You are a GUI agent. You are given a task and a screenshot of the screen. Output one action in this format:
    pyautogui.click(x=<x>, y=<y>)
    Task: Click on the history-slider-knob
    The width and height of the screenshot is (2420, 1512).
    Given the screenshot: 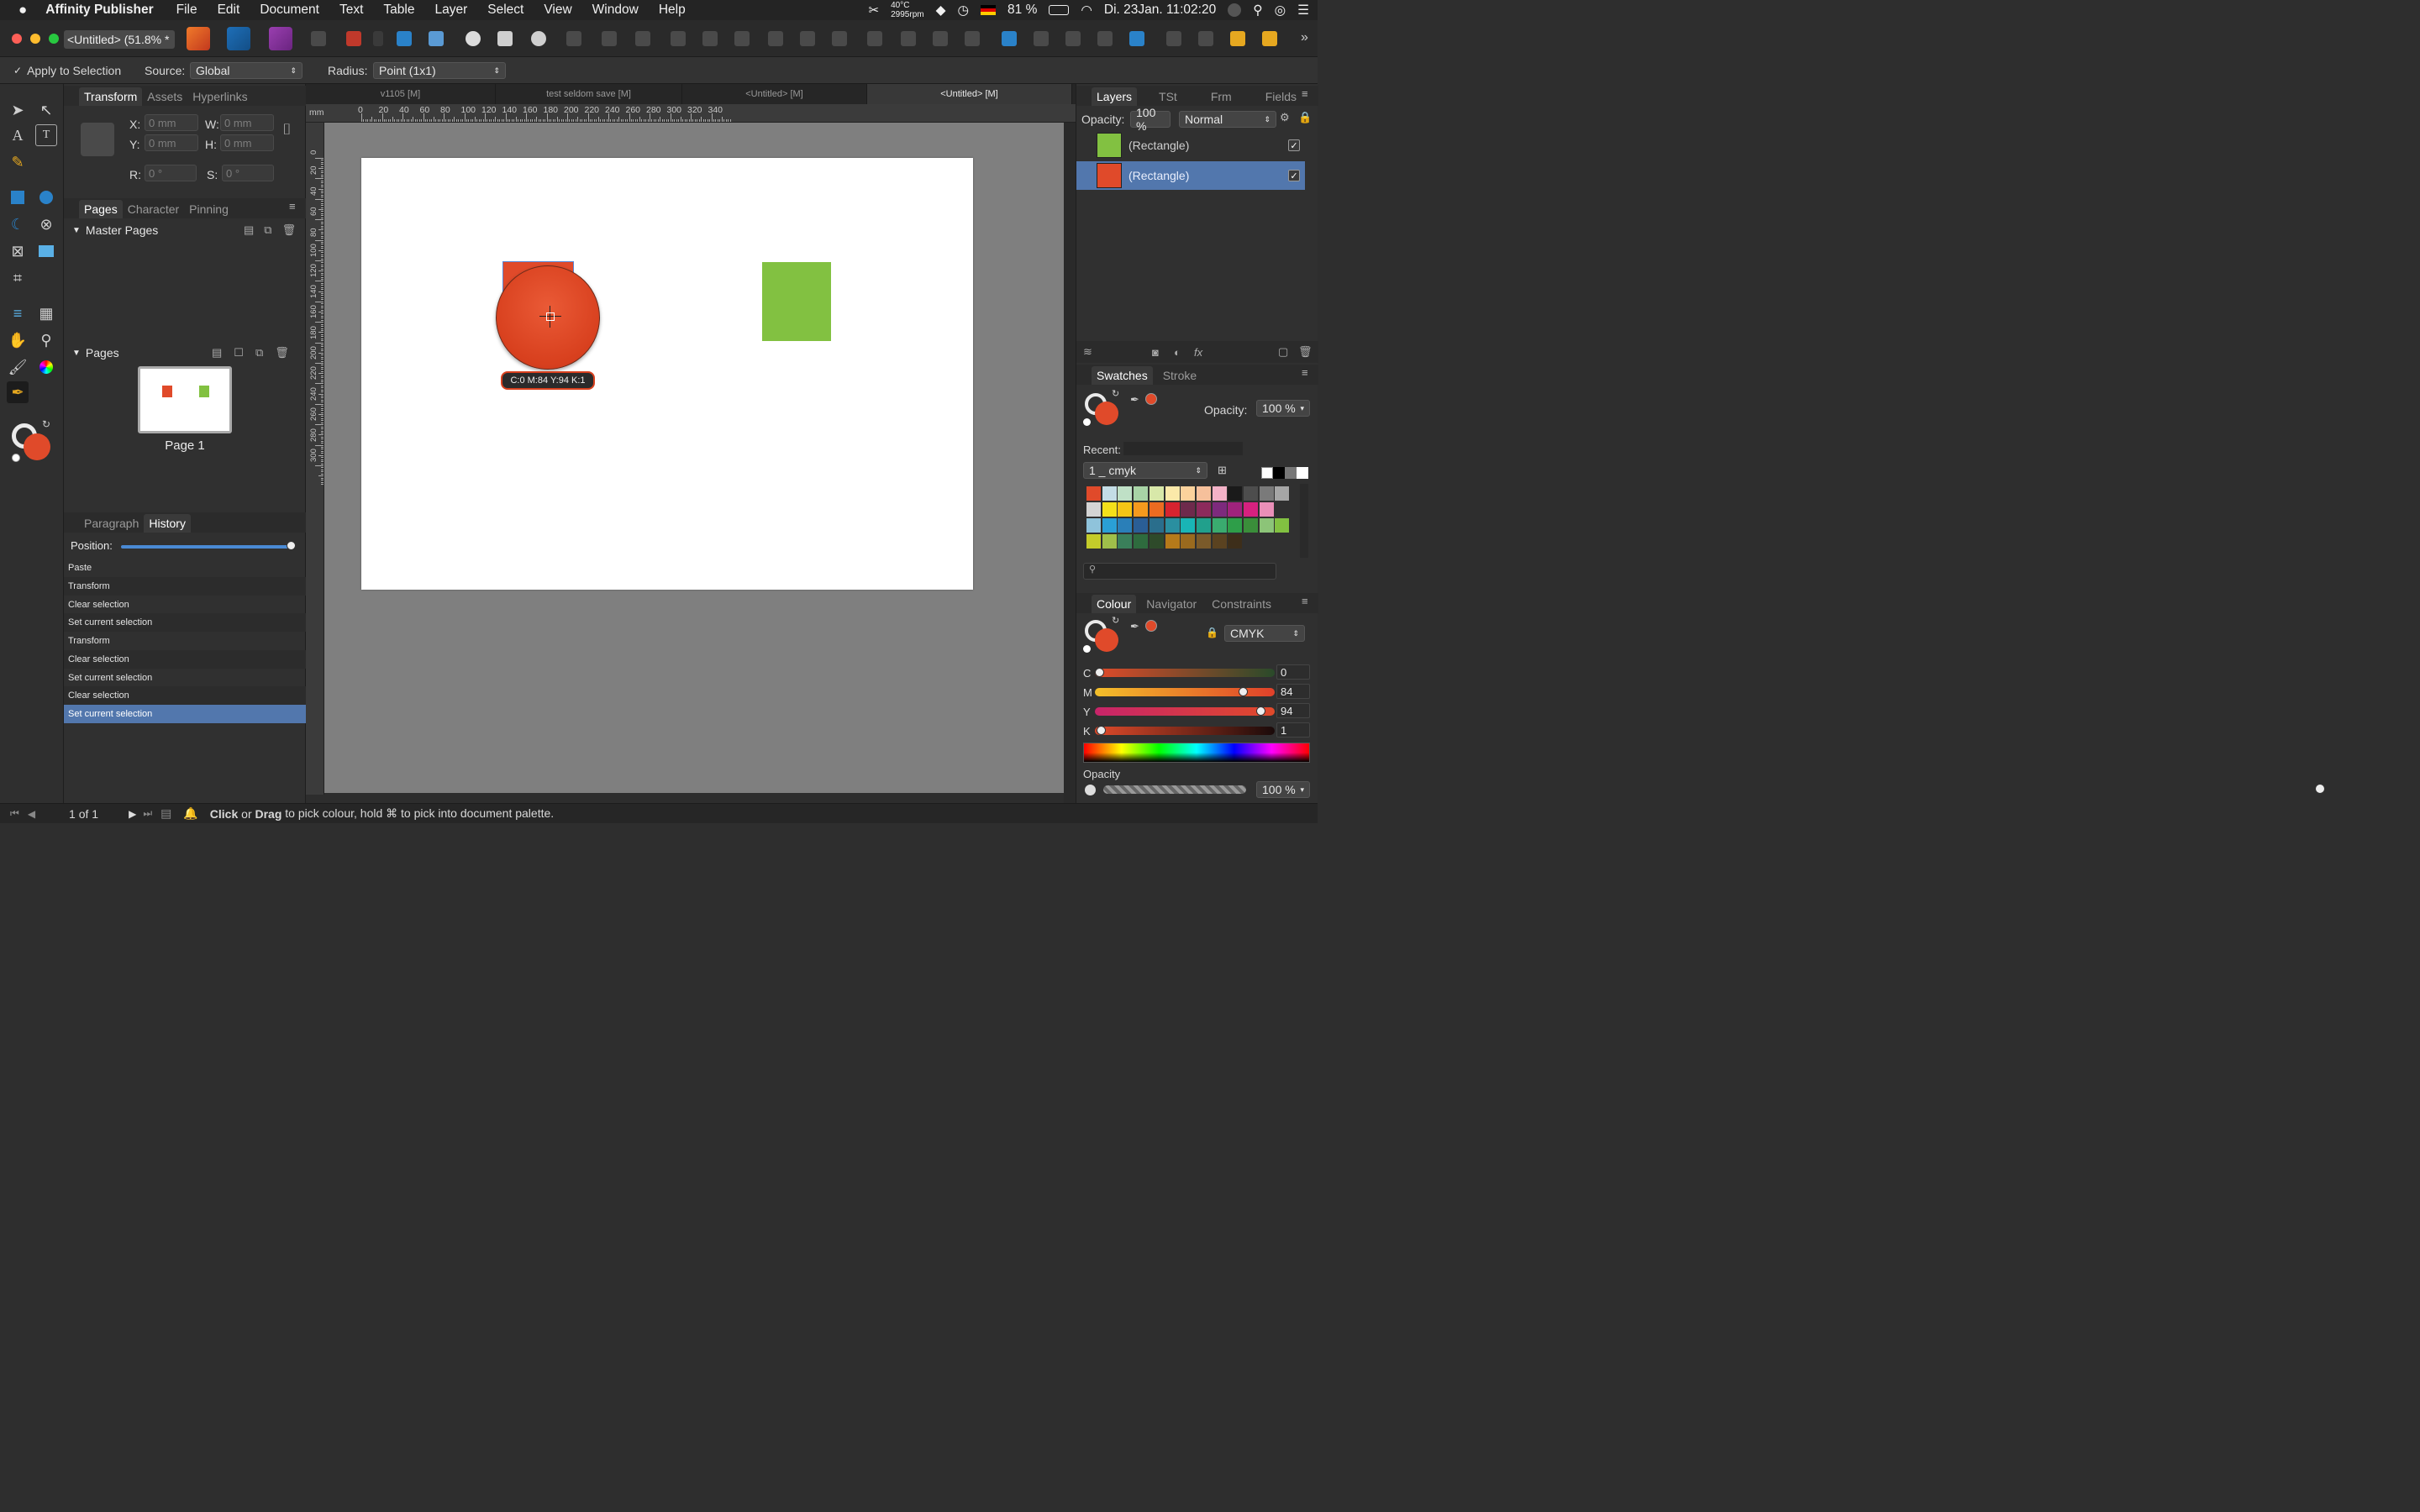 What is the action you would take?
    pyautogui.click(x=291, y=545)
    